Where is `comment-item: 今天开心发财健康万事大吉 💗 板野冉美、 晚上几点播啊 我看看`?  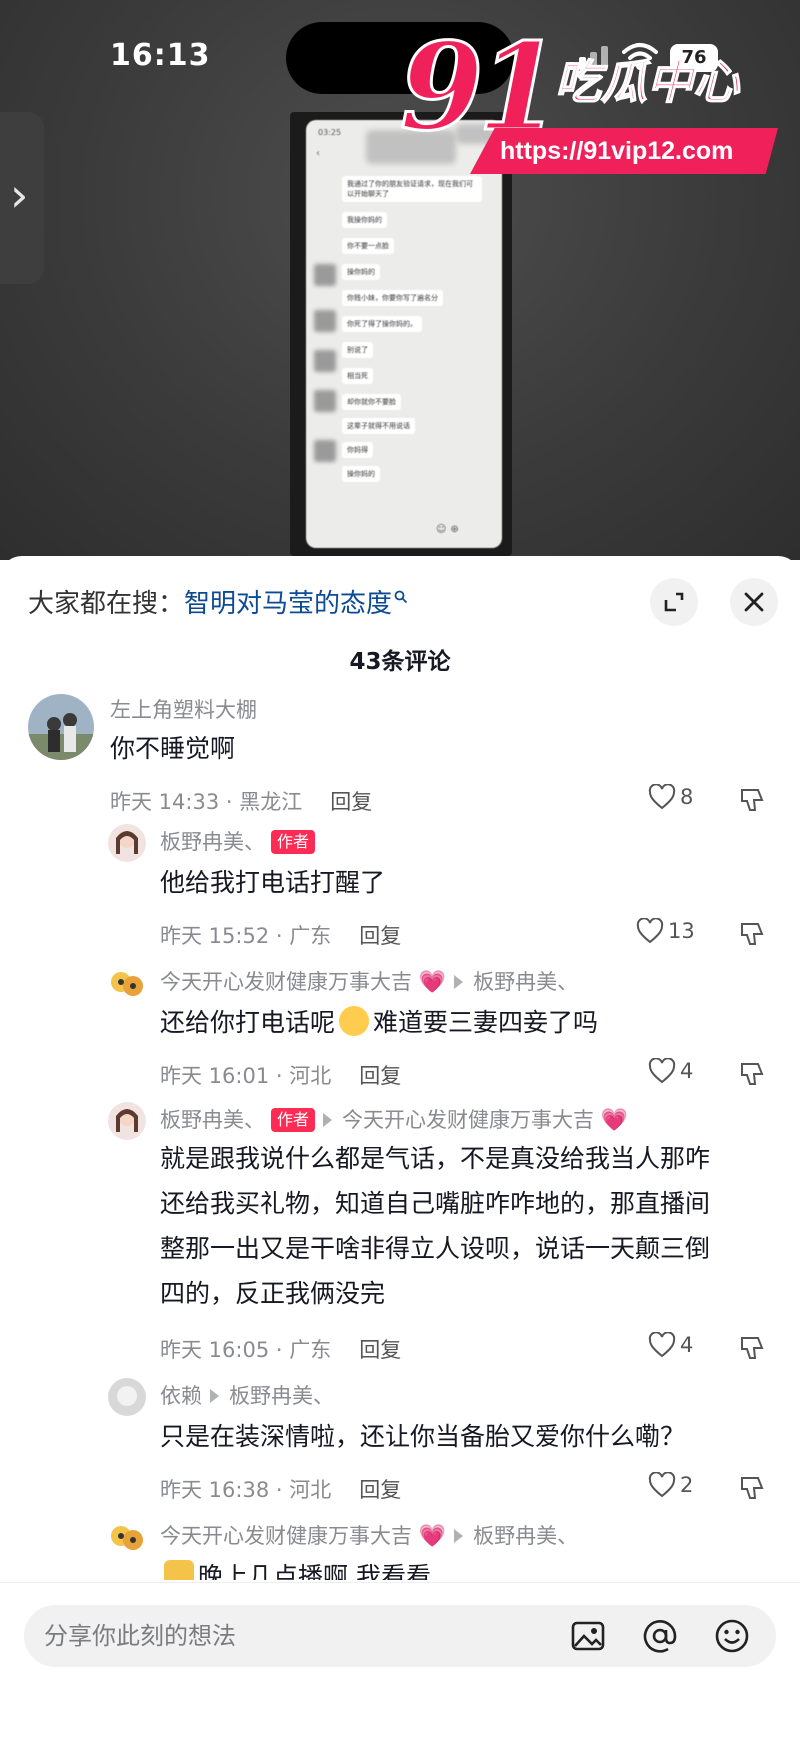 comment-item: 今天开心发财健康万事大吉 💗 板野冉美、 晚上几点播啊 我看看 is located at coordinates (400, 1549).